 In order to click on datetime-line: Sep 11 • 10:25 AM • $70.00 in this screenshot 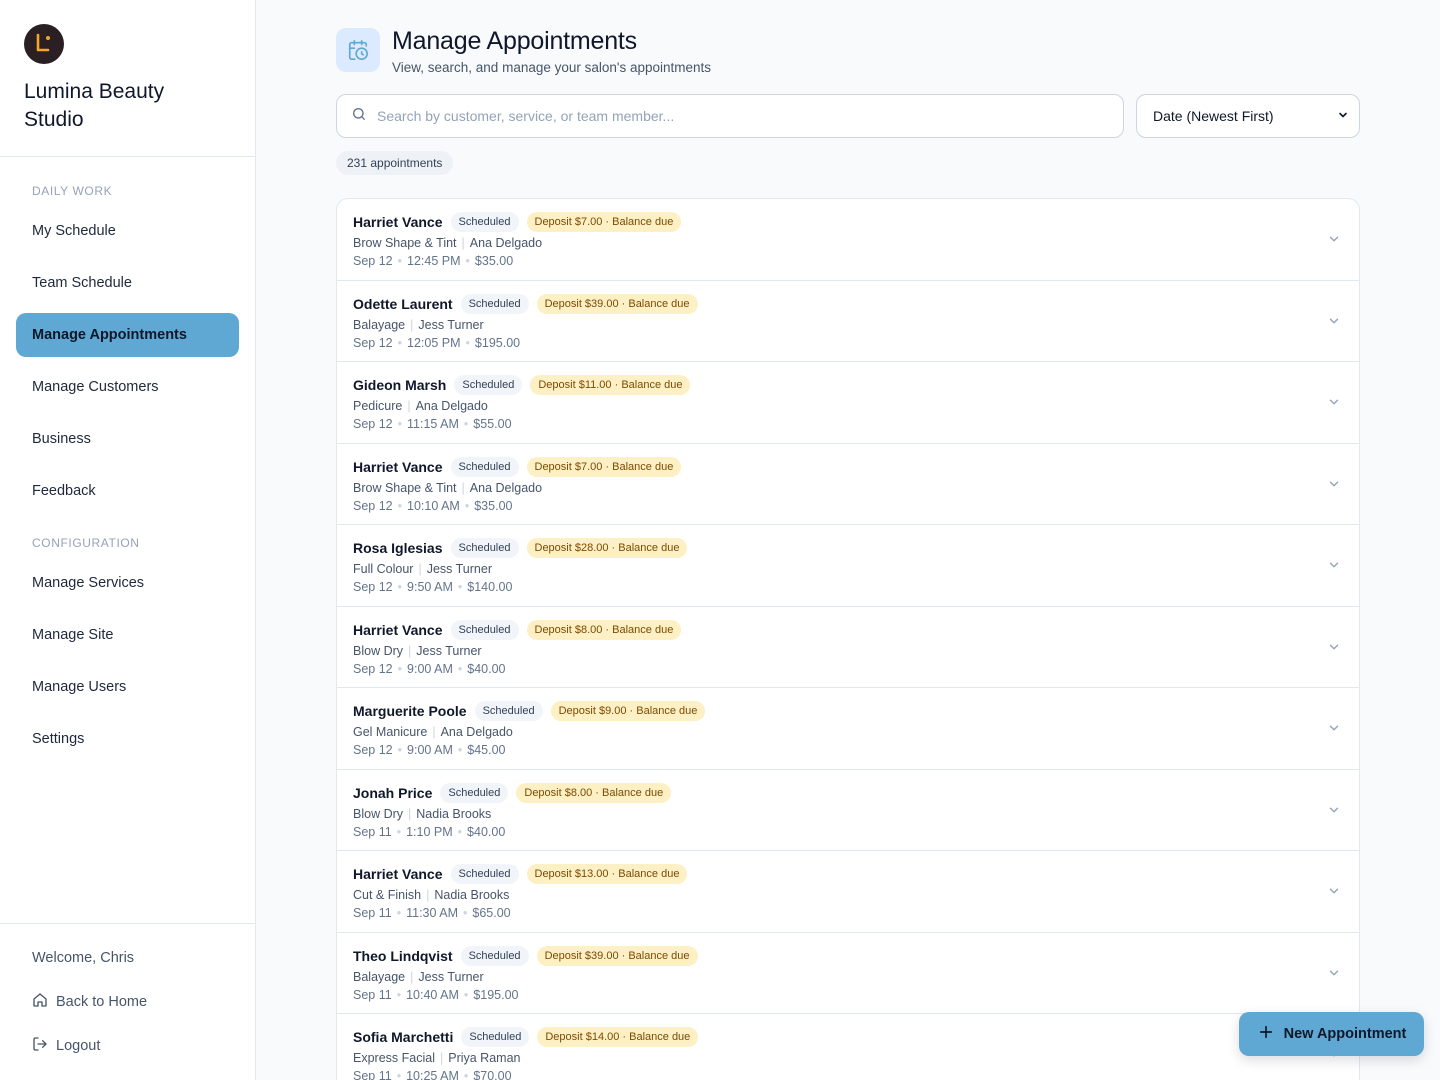, I will do `click(848, 1074)`.